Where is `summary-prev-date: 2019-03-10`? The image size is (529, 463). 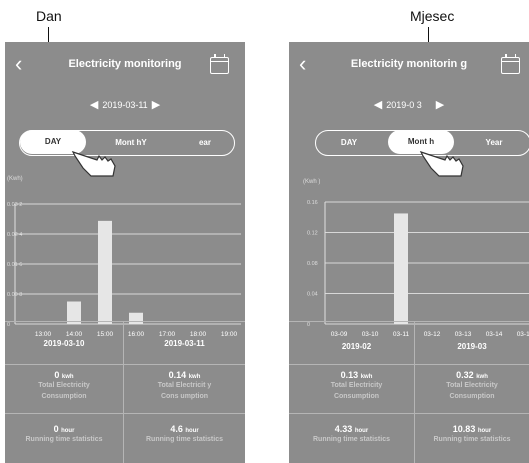
summary-prev-date: 2019-03-10 is located at coordinates (64, 343).